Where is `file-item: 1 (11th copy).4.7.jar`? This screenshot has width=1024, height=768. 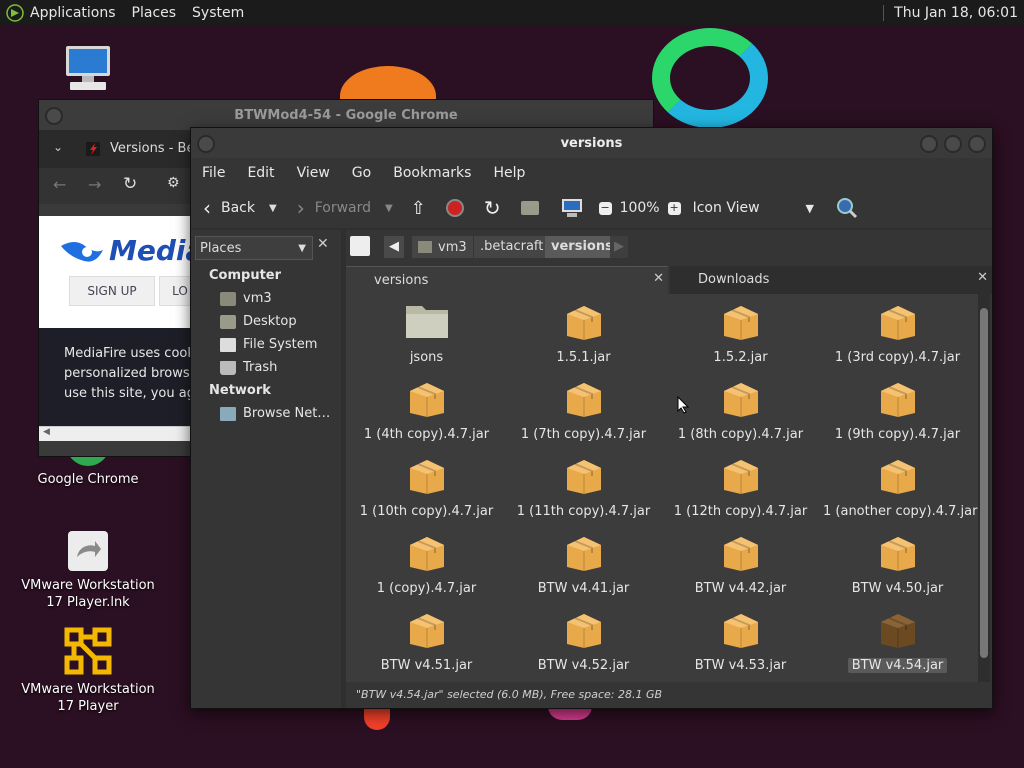
file-item: 1 (11th copy).4.7.jar is located at coordinates (583, 486).